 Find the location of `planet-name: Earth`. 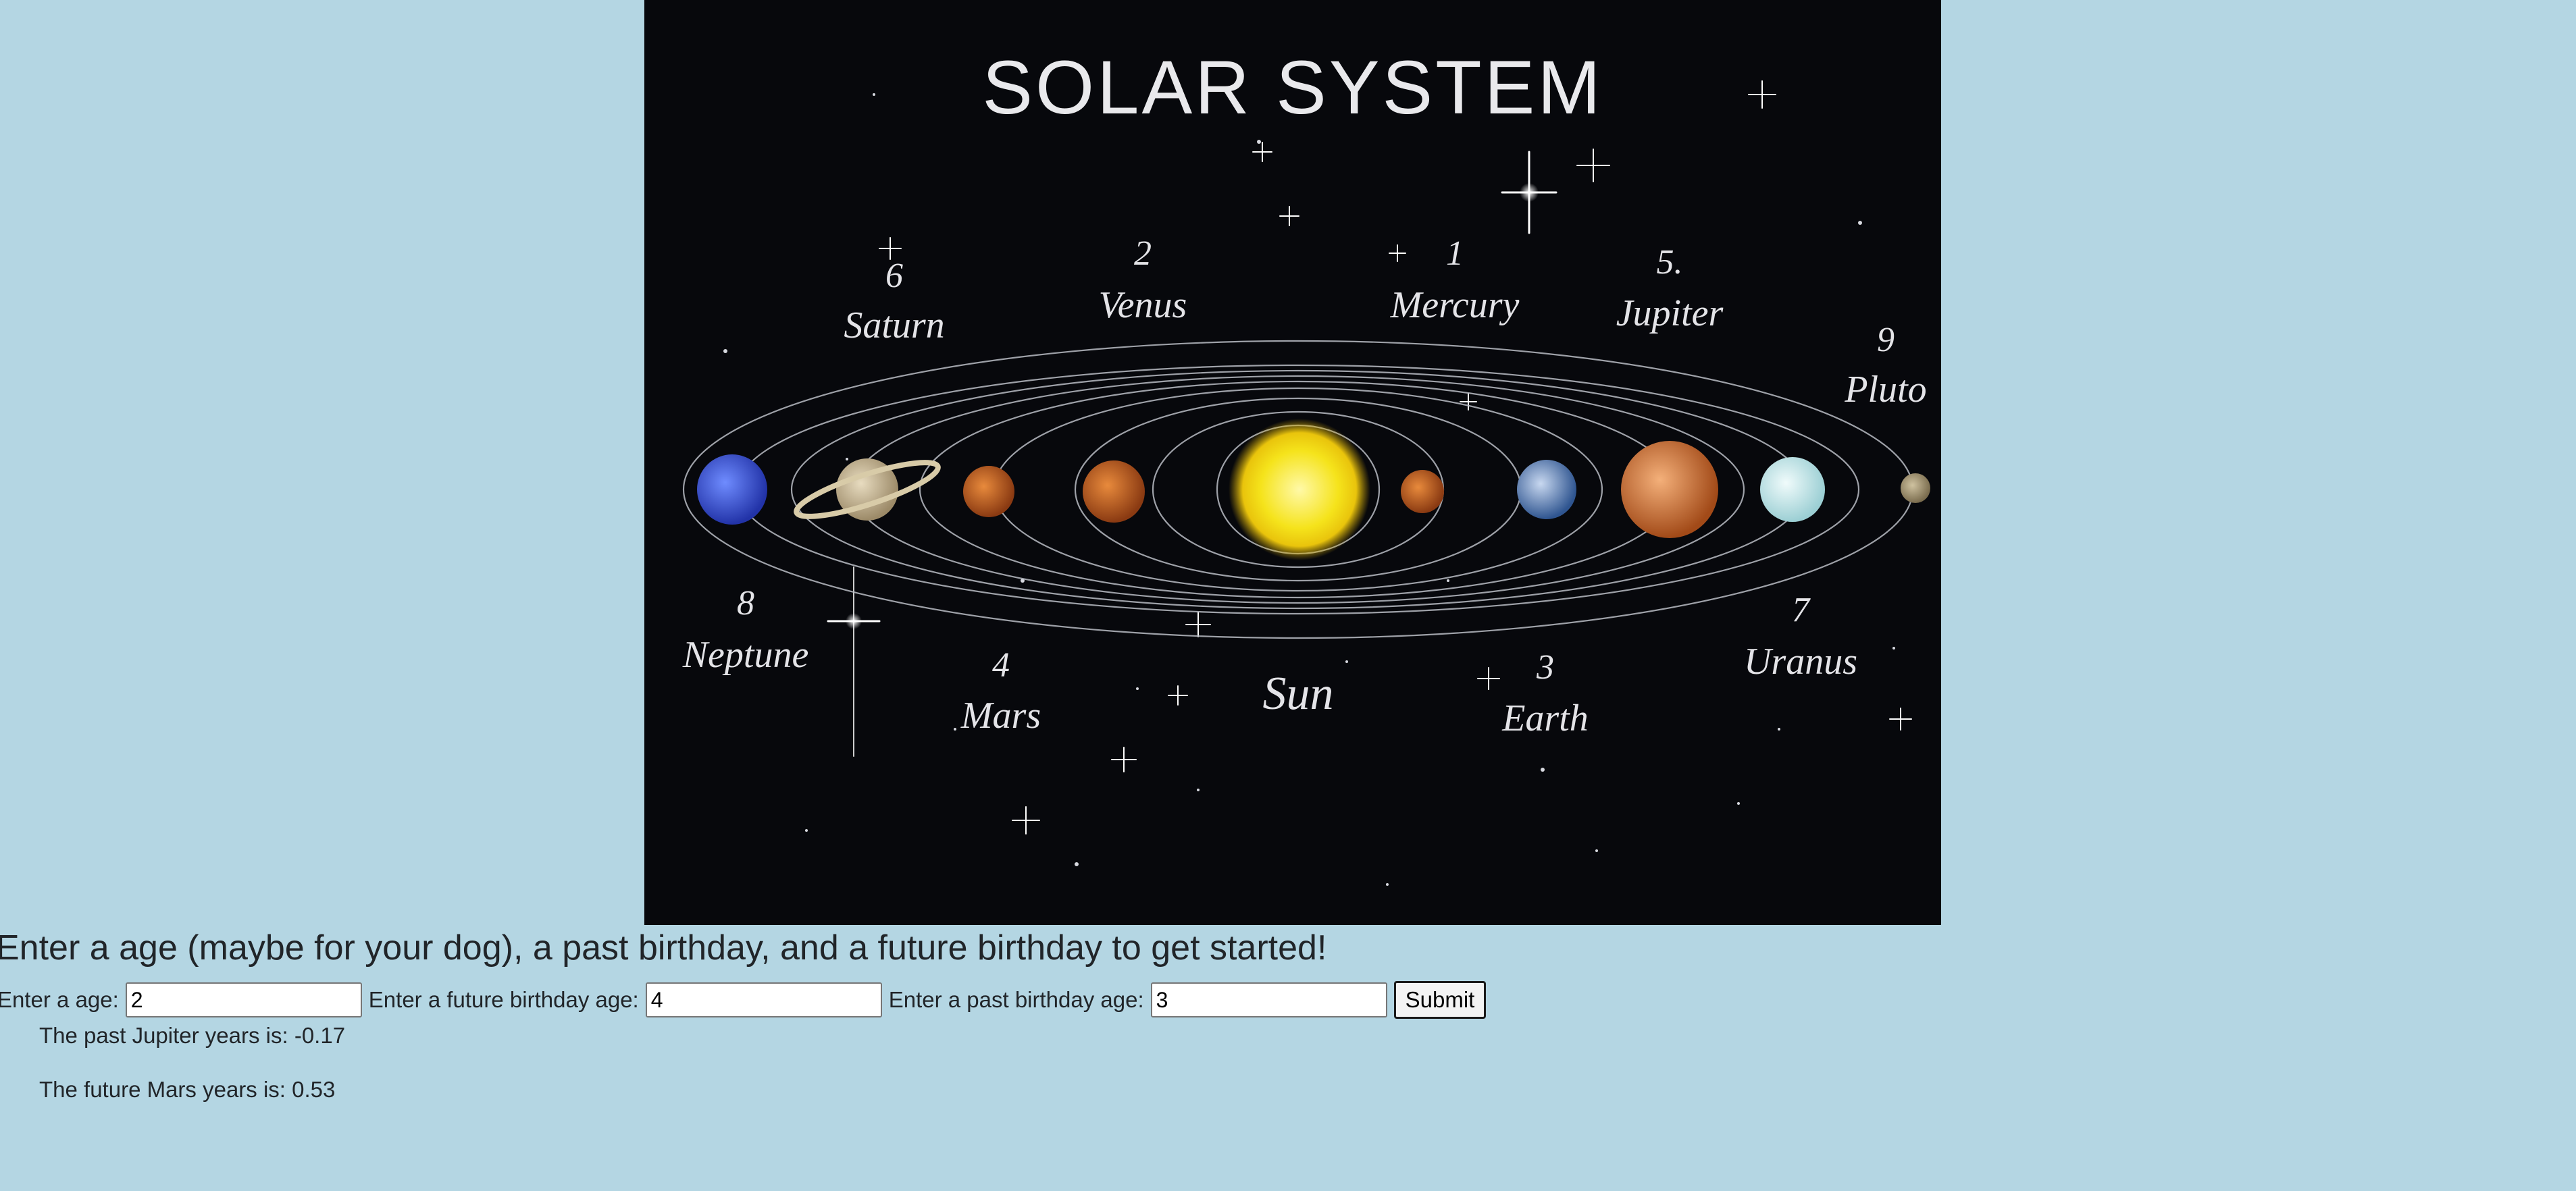

planet-name: Earth is located at coordinates (1545, 718).